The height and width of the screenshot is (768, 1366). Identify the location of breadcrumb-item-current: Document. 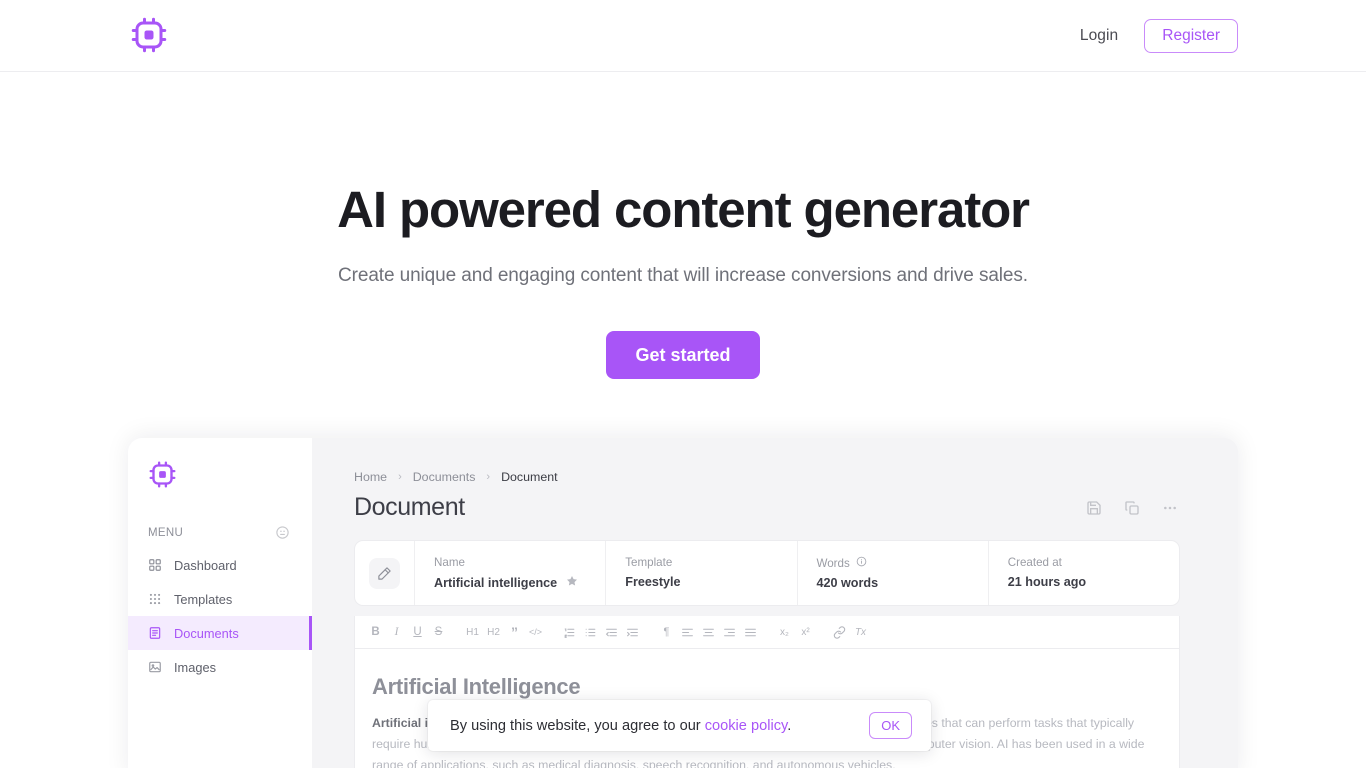
(529, 477).